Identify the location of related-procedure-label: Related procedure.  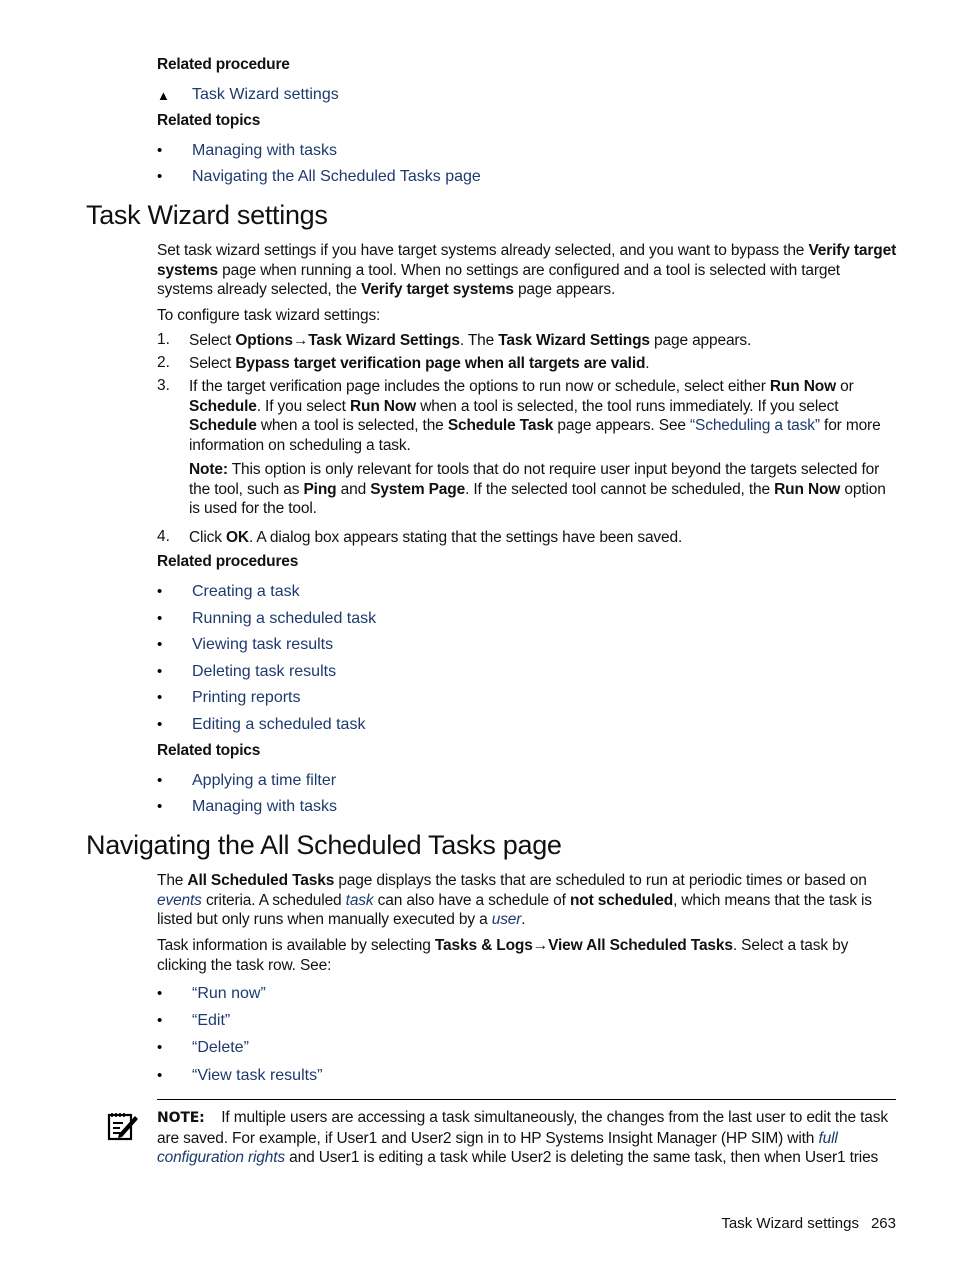
(223, 64).